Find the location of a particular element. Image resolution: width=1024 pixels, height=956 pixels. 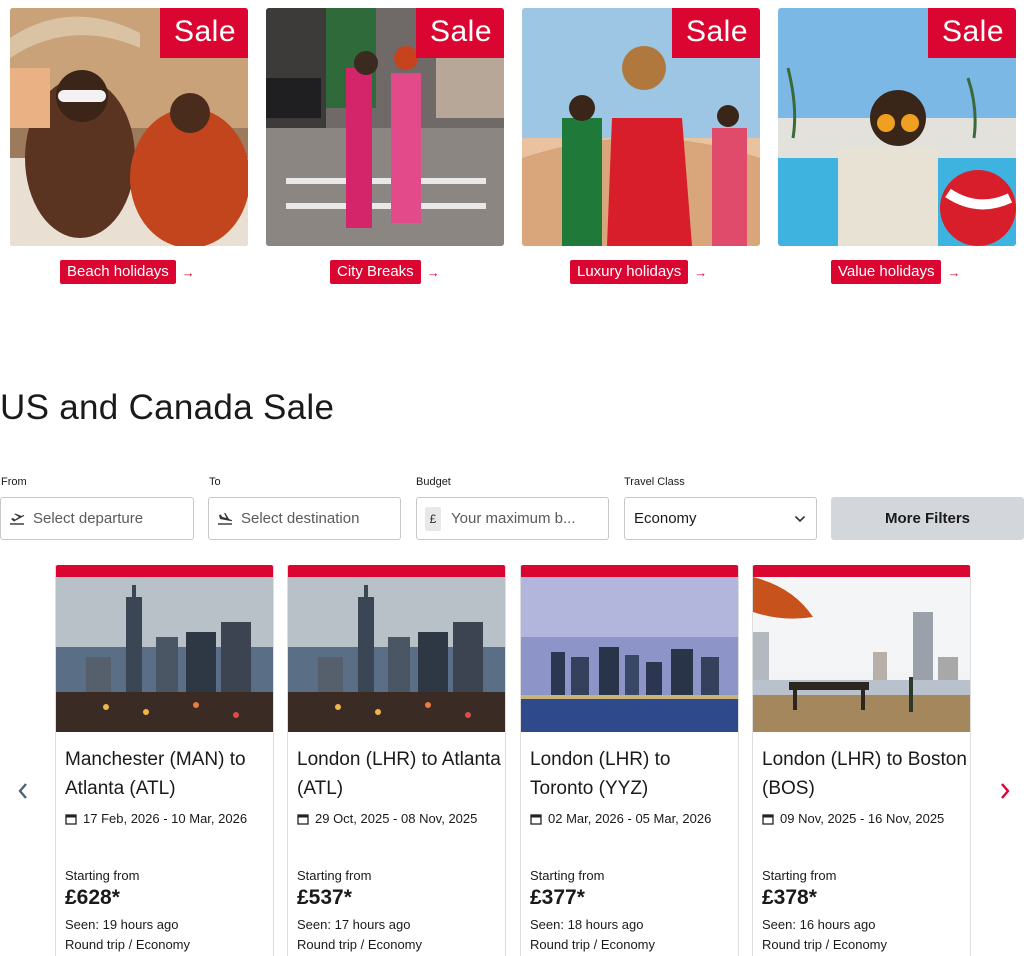

section-title: US and Canada Sale is located at coordinates (167, 407).